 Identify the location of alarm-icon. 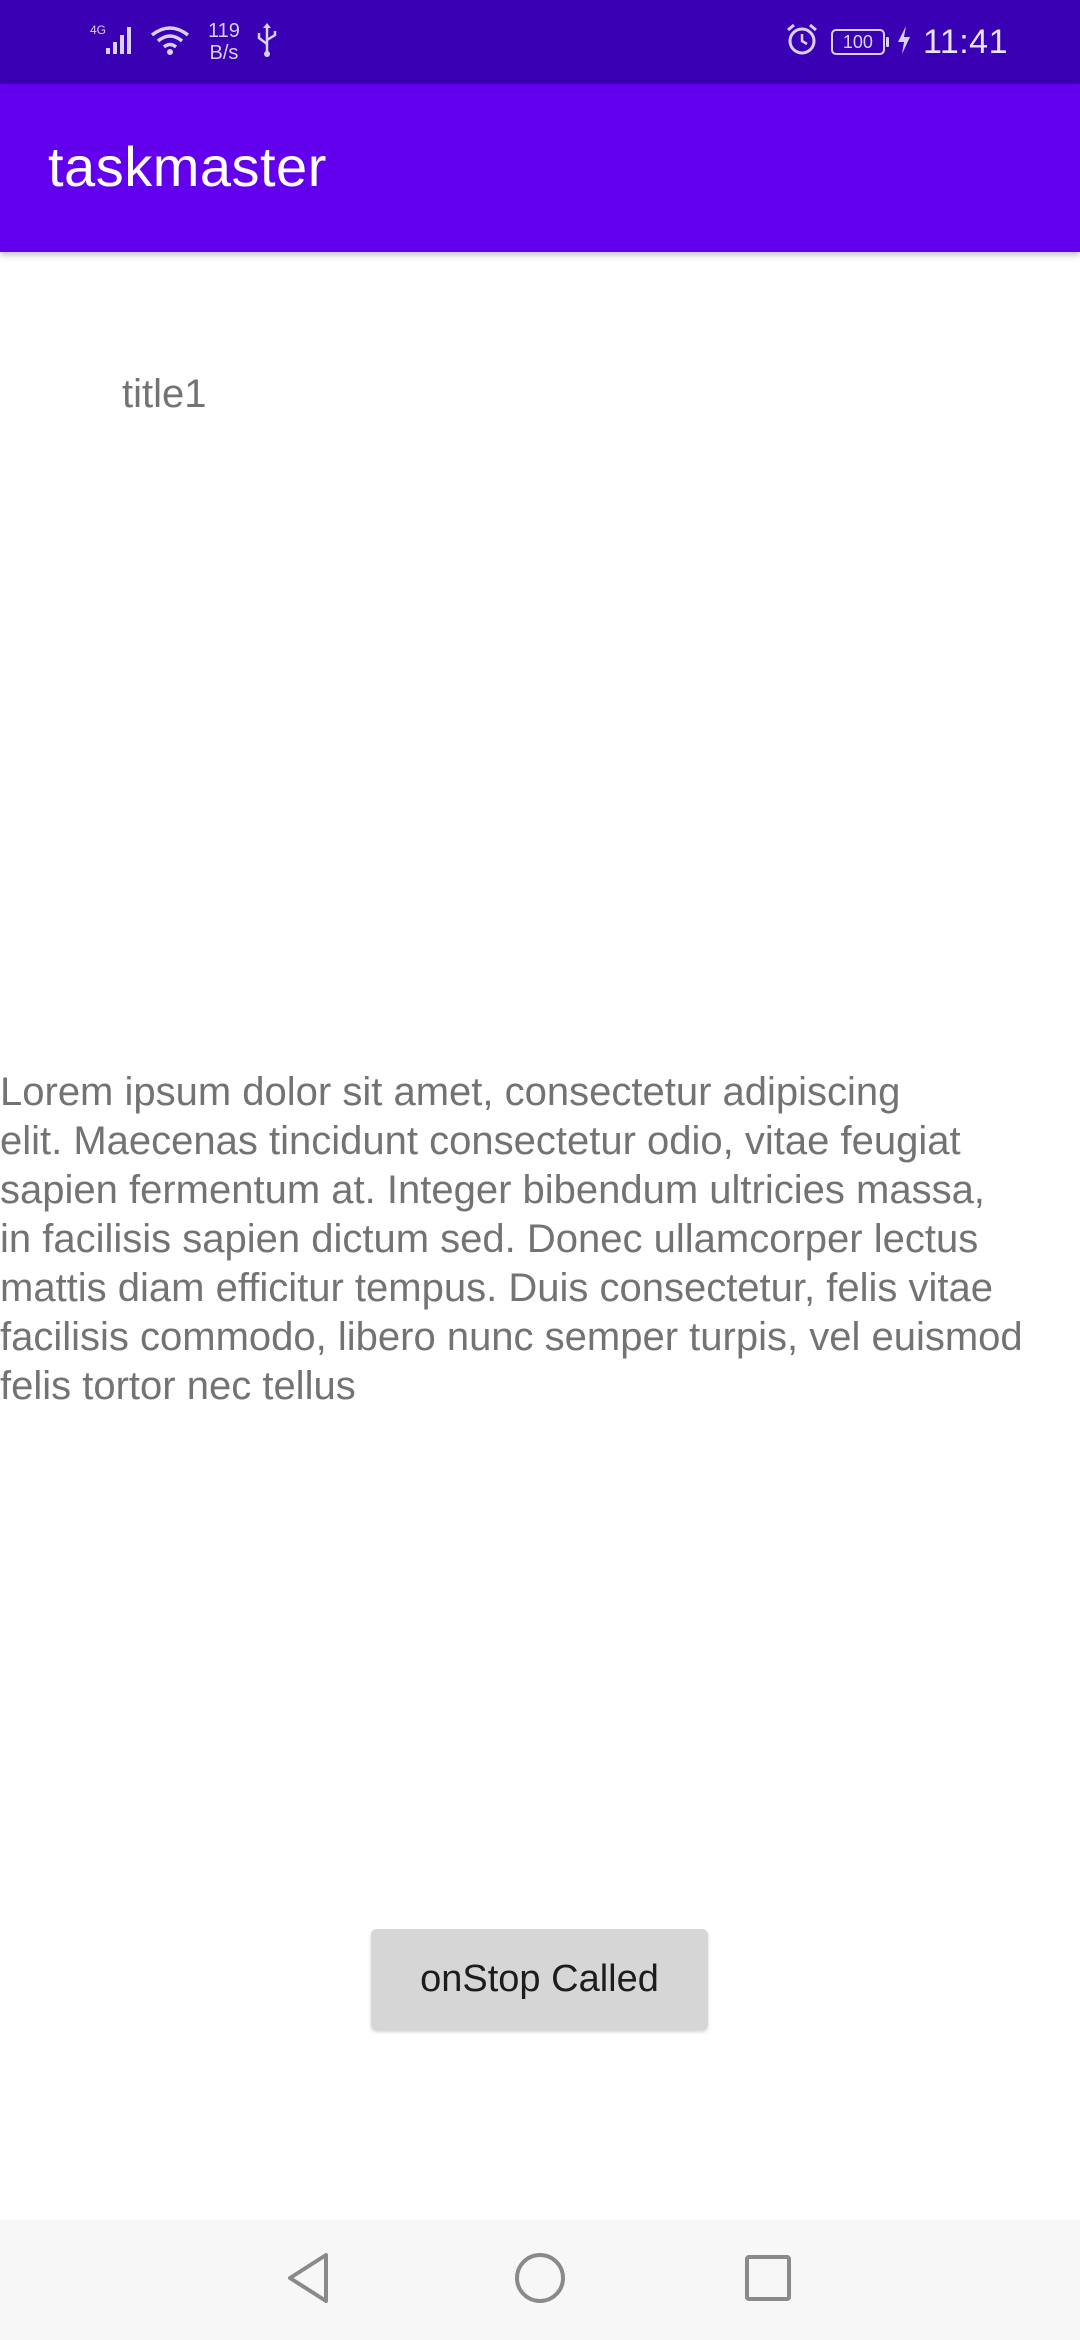
(802, 42).